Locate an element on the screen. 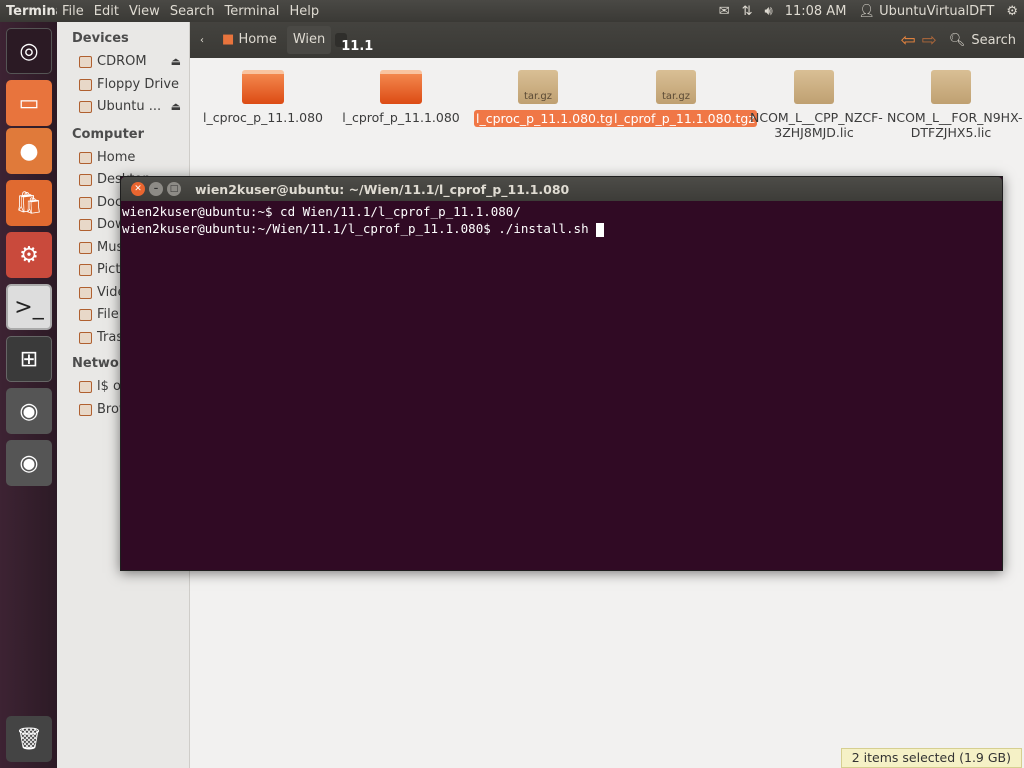 Image resolution: width=1024 pixels, height=768 pixels. status-bar: 2 items selected (1.9 GB) is located at coordinates (931, 758).